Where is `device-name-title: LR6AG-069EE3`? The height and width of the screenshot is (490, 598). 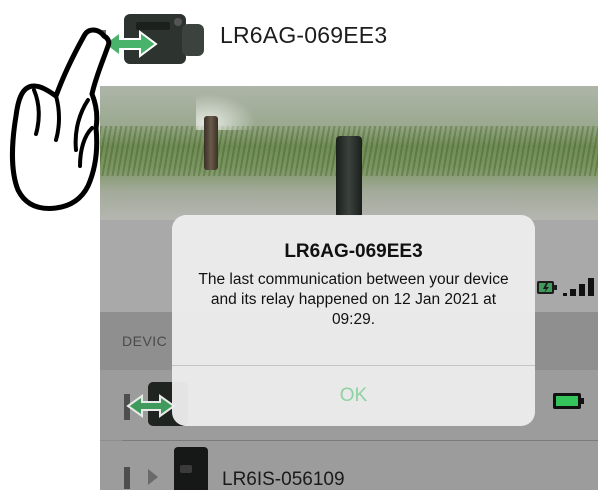 device-name-title: LR6AG-069EE3 is located at coordinates (304, 35).